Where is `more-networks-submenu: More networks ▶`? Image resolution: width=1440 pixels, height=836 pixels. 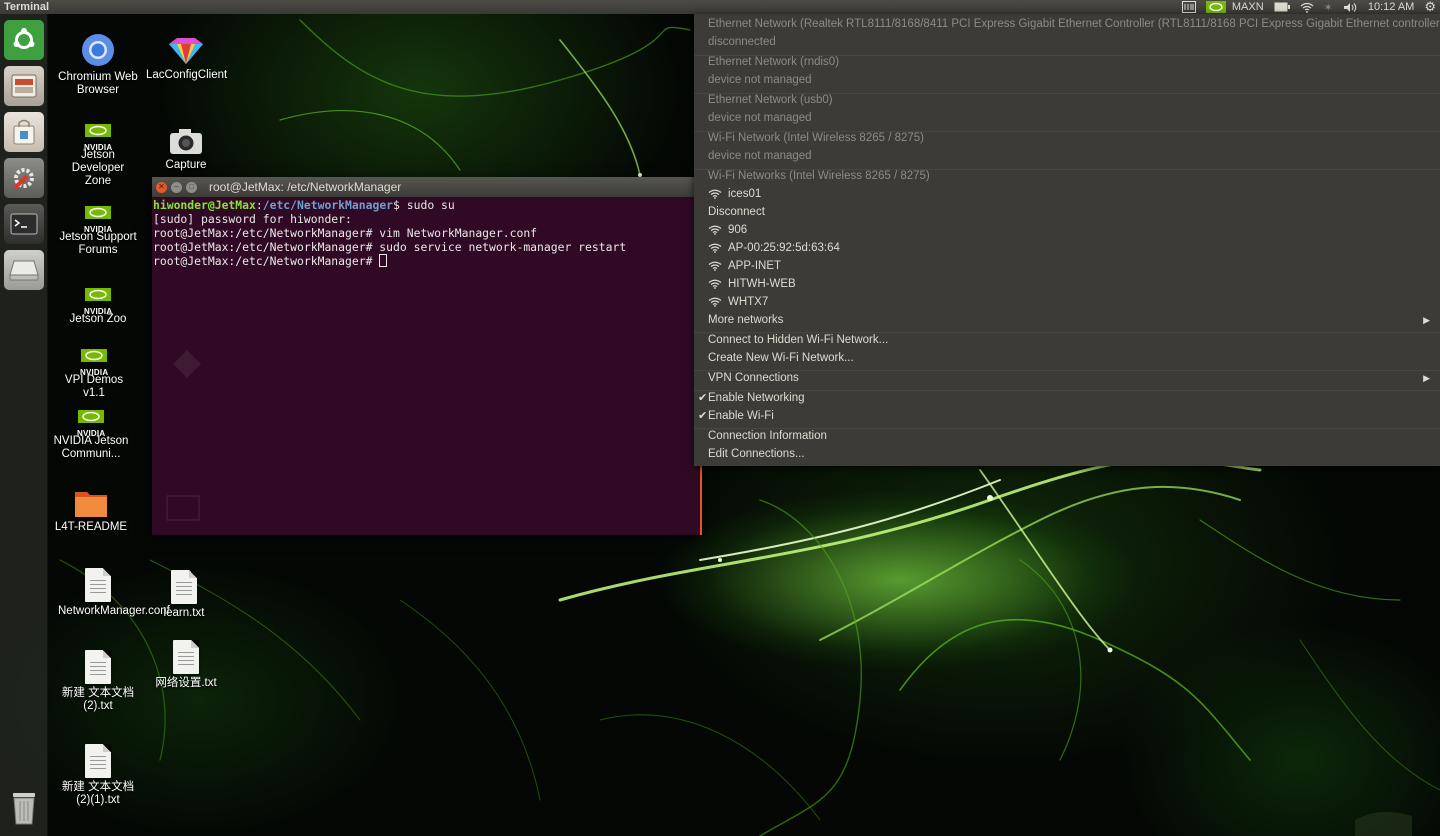 more-networks-submenu: More networks ▶ is located at coordinates (1071, 320).